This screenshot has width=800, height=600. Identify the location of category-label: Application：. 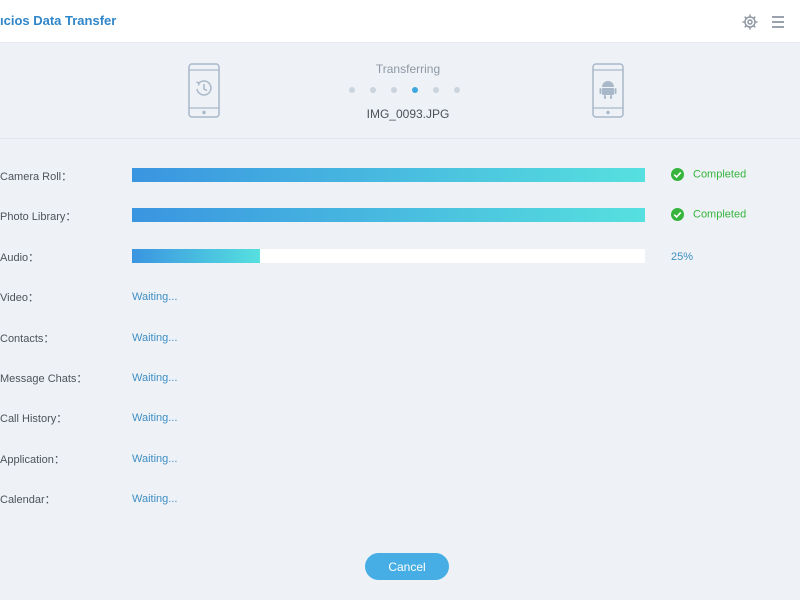
(32, 460).